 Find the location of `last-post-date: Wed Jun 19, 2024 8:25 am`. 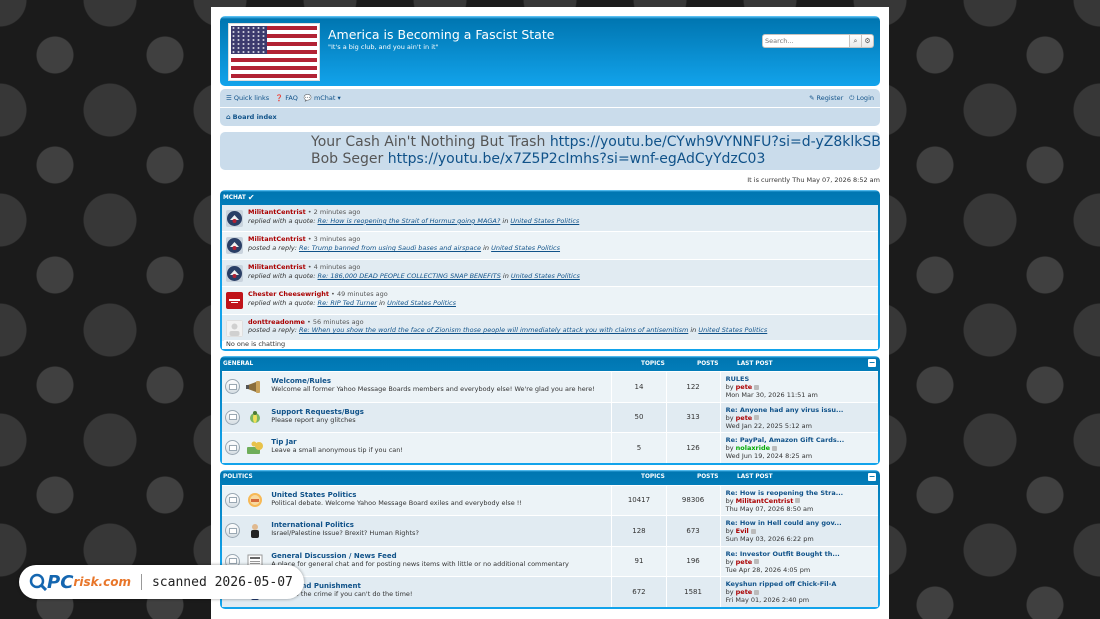

last-post-date: Wed Jun 19, 2024 8:25 am is located at coordinates (769, 456).